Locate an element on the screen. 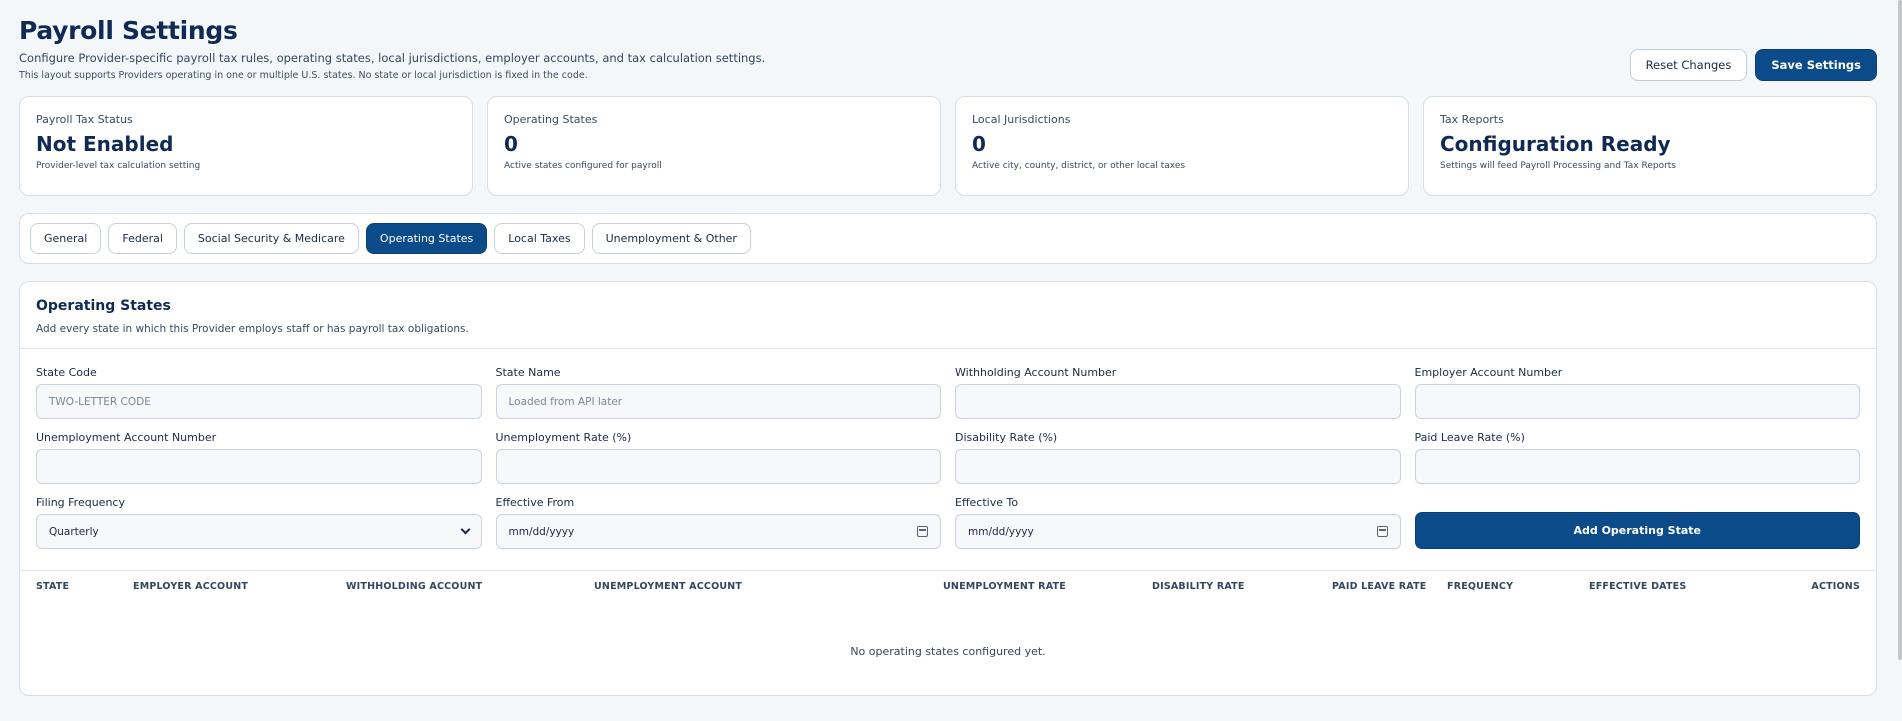 The image size is (1902, 721). unemployment-rate-field: Unemployment Rate (%) is located at coordinates (718, 457).